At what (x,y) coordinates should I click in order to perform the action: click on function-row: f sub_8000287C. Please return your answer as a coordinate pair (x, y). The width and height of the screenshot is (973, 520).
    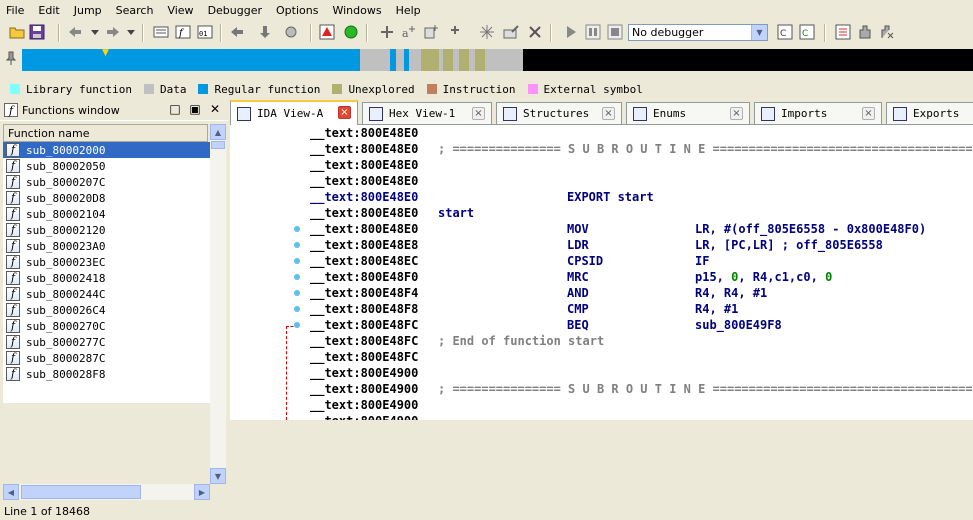
    Looking at the image, I should click on (106, 358).